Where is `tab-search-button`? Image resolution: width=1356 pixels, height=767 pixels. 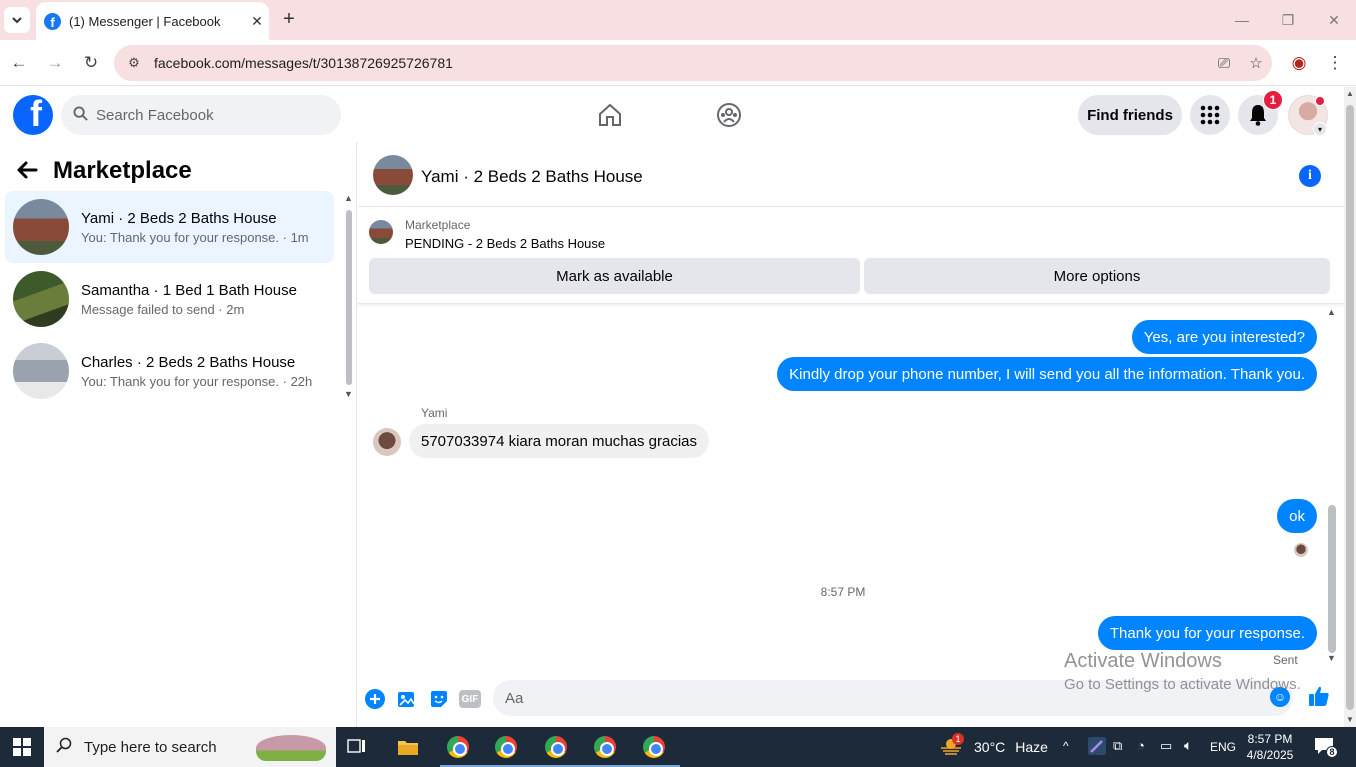
tab-search-button is located at coordinates (17, 20).